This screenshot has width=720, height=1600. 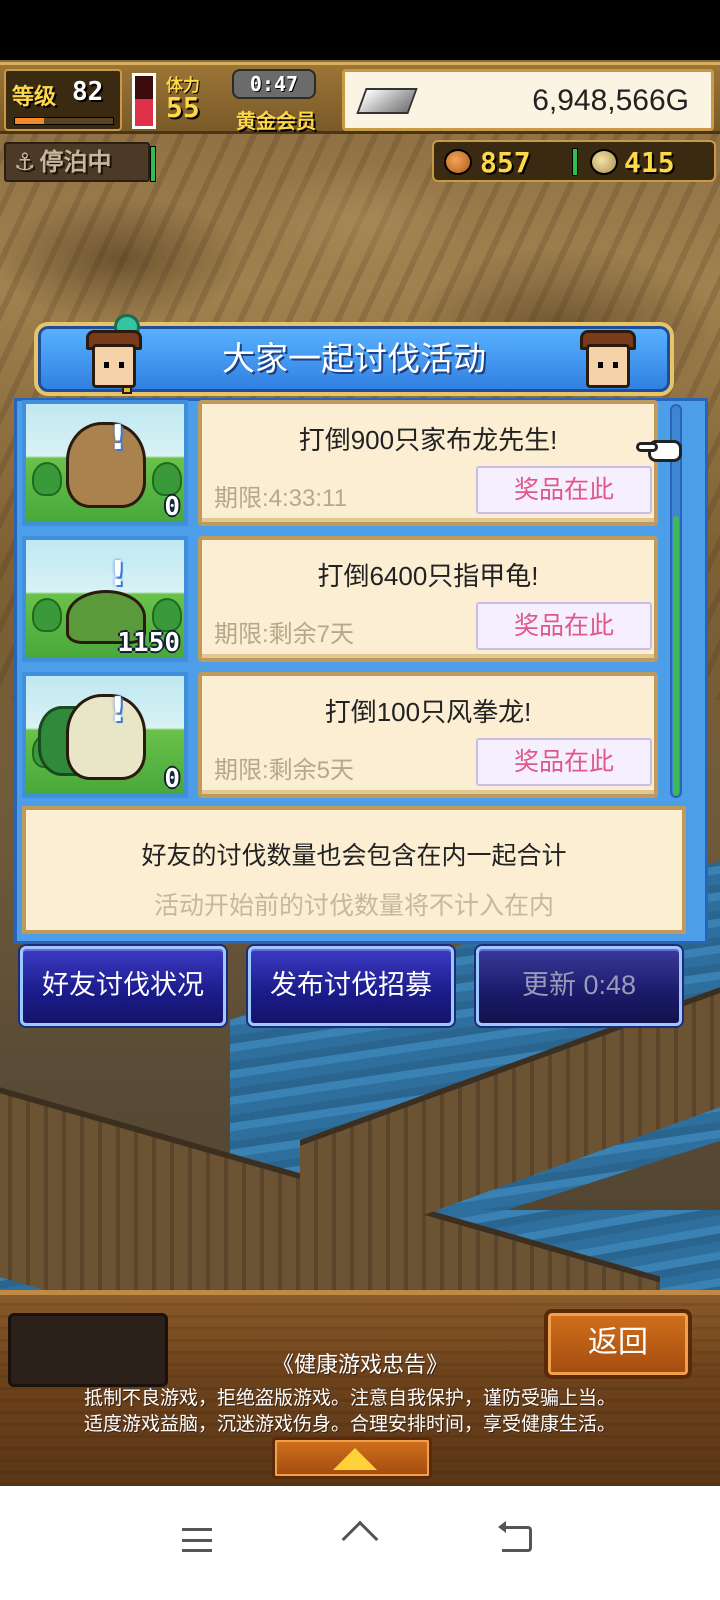 I want to click on stamina-gauge, so click(x=144, y=101).